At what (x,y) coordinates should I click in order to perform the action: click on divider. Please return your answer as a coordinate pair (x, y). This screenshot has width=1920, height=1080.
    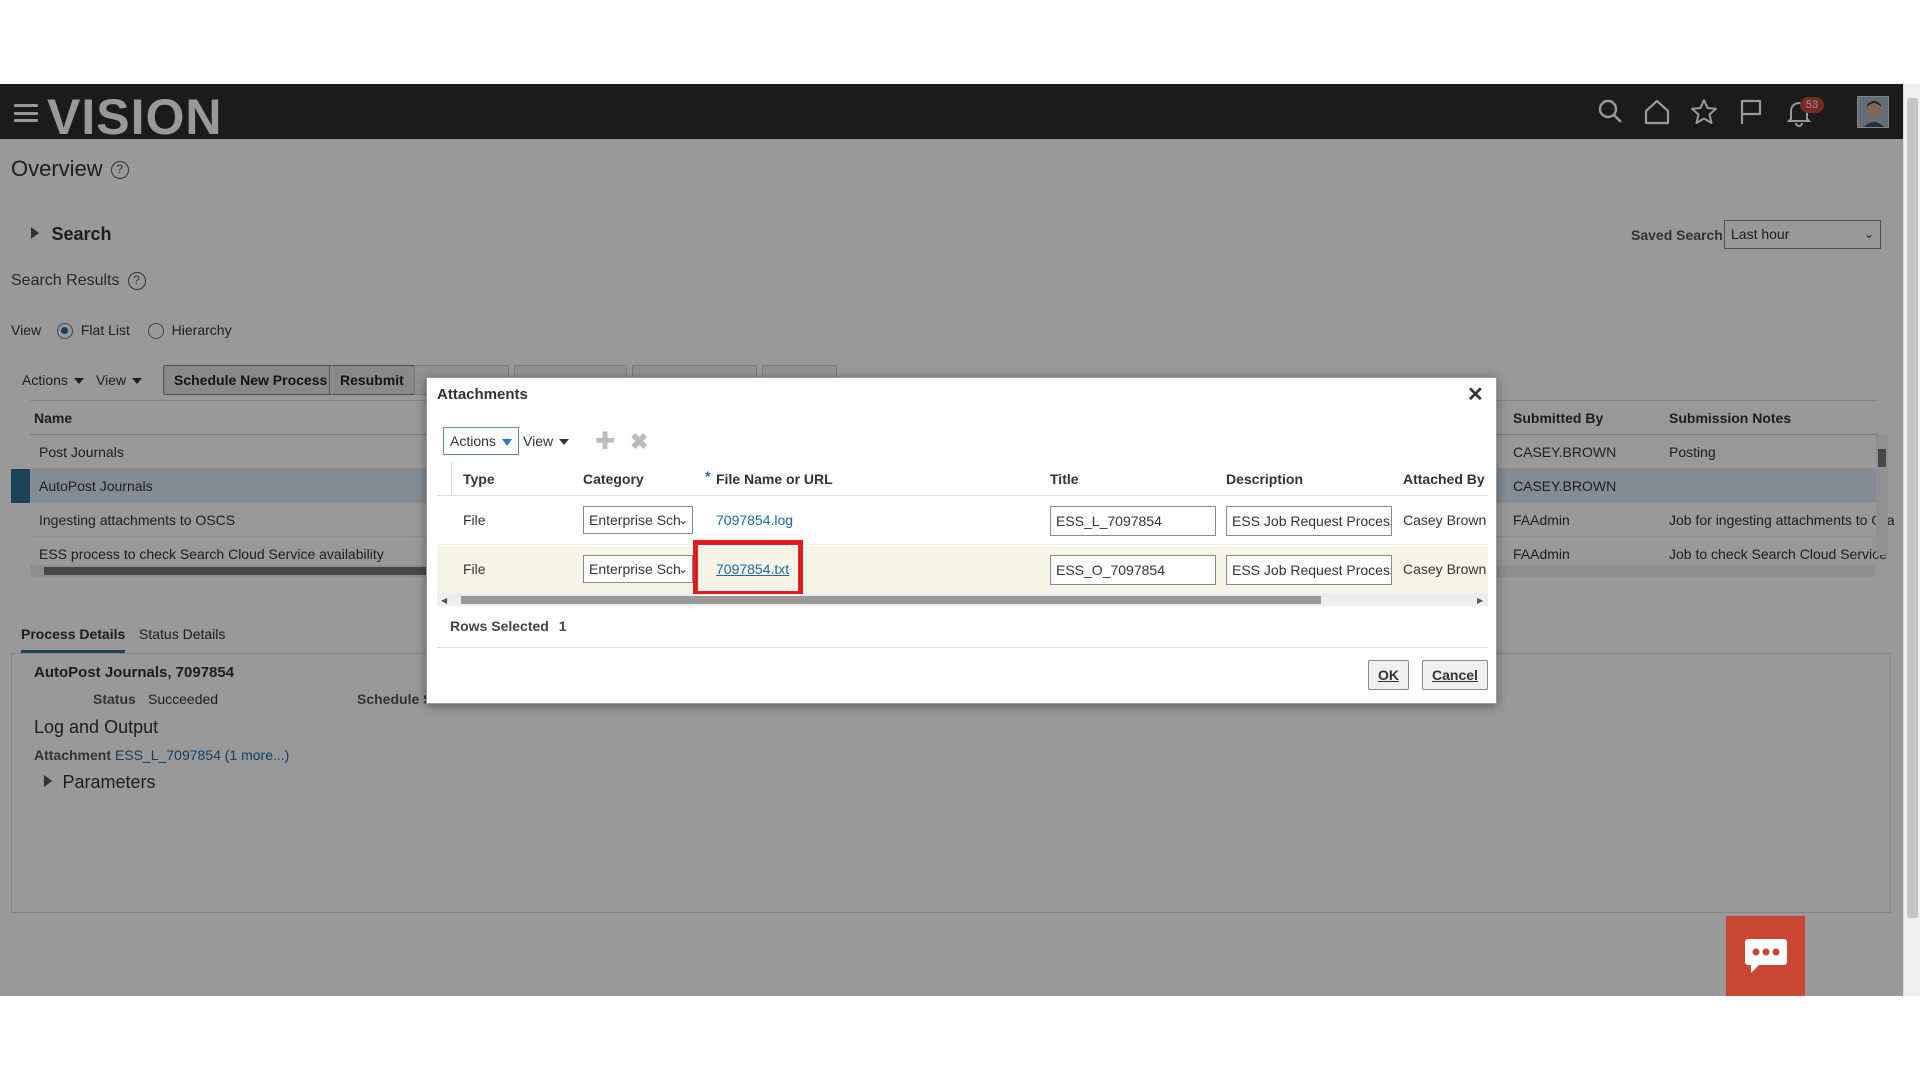
    Looking at the image, I should click on (962, 647).